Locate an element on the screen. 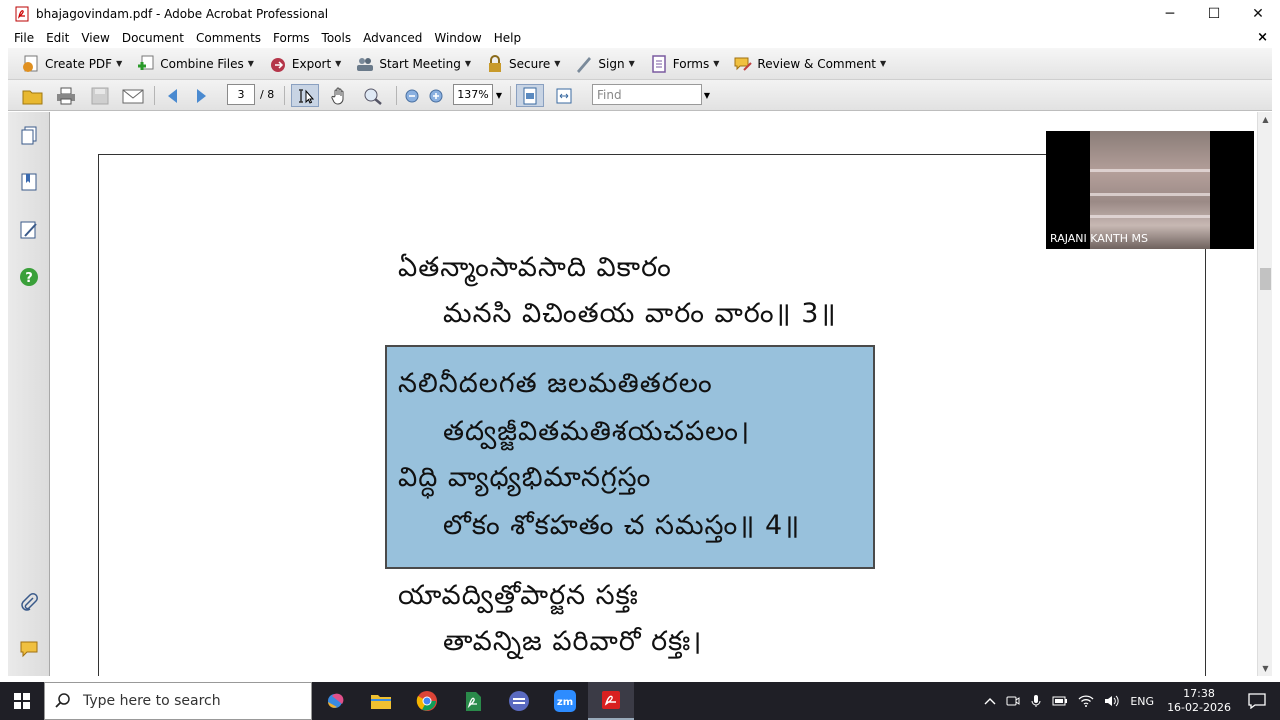  forms-button: Forms ▼ is located at coordinates (684, 64).